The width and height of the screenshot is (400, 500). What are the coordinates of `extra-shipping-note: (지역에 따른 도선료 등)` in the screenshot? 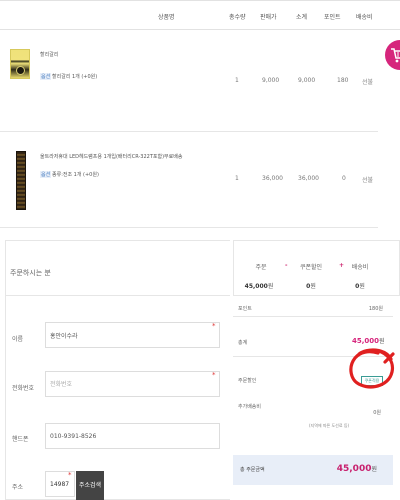 It's located at (329, 425).